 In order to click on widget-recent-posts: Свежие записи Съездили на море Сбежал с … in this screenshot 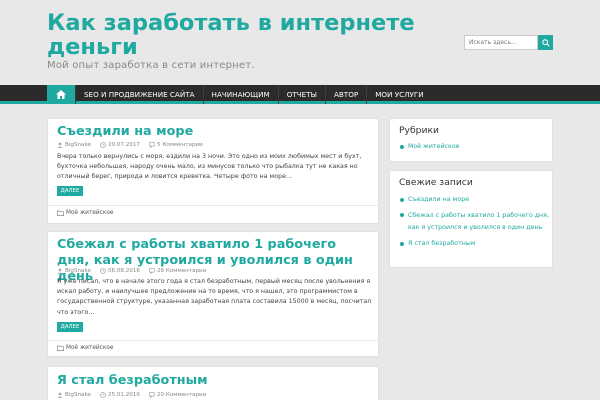, I will do `click(471, 219)`.